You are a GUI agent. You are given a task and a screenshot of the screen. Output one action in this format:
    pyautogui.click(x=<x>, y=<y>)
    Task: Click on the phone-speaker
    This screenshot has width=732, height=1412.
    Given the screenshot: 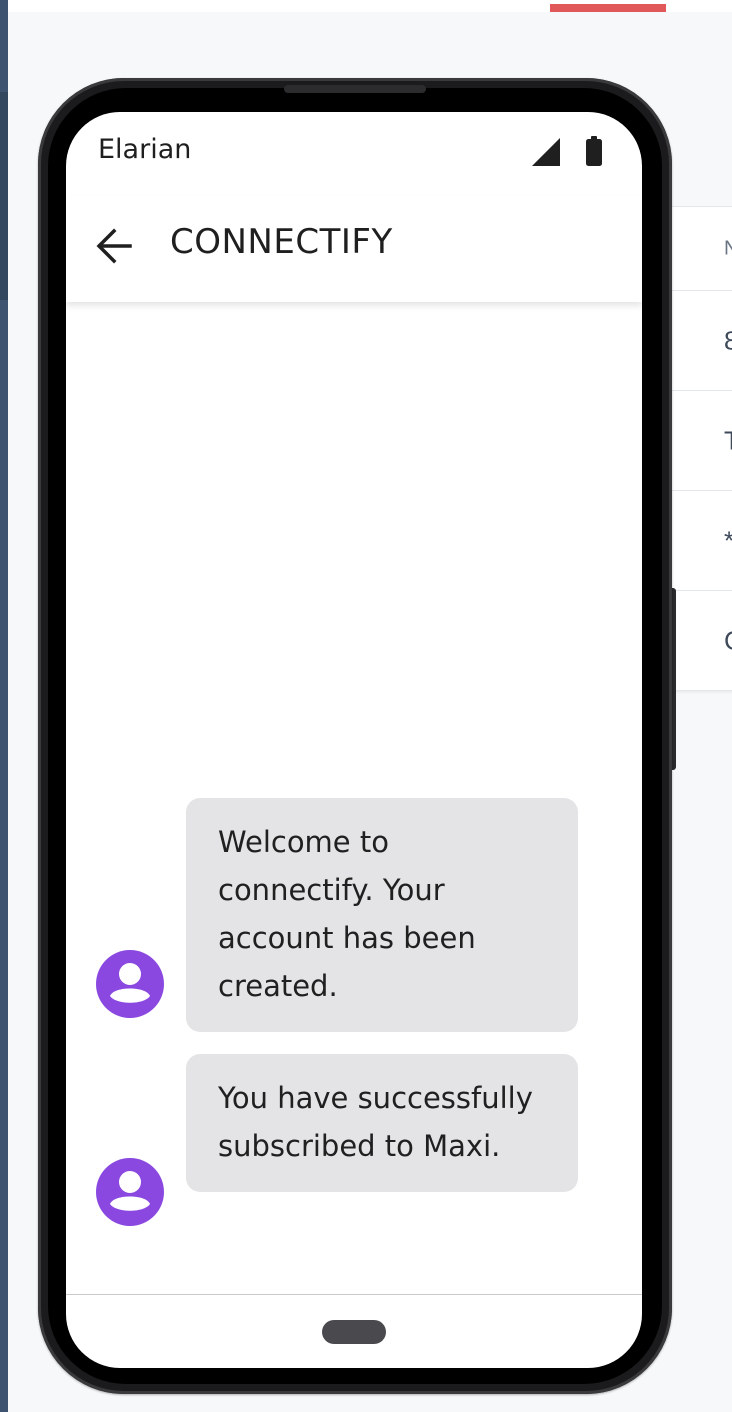 What is the action you would take?
    pyautogui.click(x=355, y=89)
    